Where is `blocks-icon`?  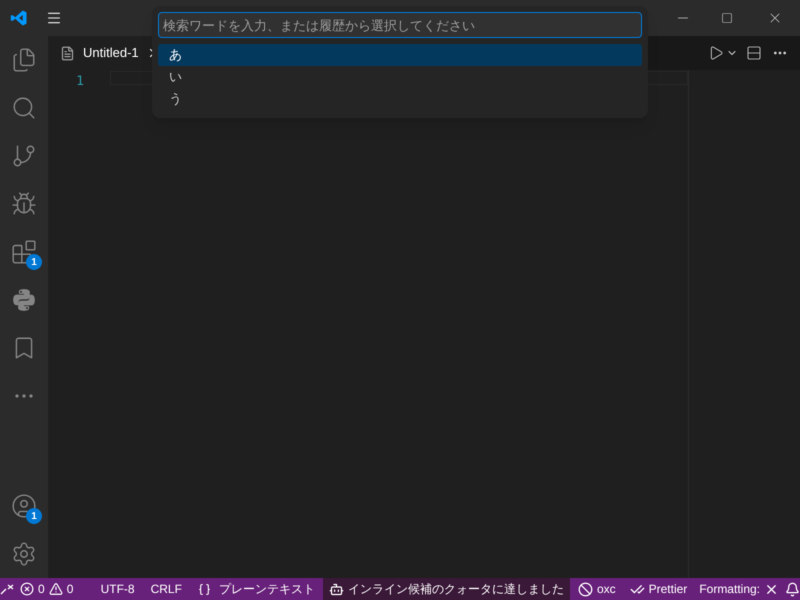
blocks-icon is located at coordinates (24, 252).